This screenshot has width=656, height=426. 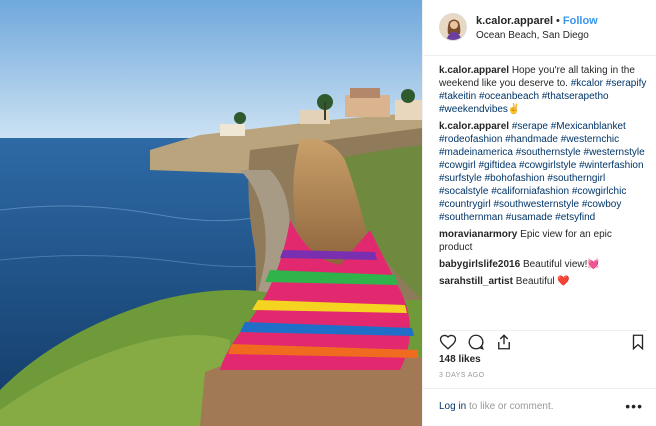 I want to click on avatar-image, so click(x=453, y=27).